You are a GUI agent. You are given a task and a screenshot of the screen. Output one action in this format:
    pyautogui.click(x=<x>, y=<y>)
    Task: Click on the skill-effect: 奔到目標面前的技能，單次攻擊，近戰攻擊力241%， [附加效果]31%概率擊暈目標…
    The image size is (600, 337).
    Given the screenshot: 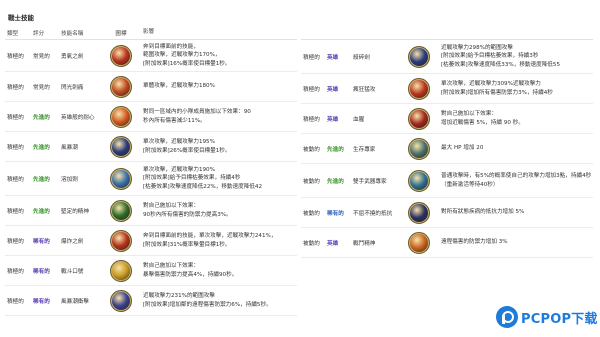 What is the action you would take?
    pyautogui.click(x=217, y=240)
    